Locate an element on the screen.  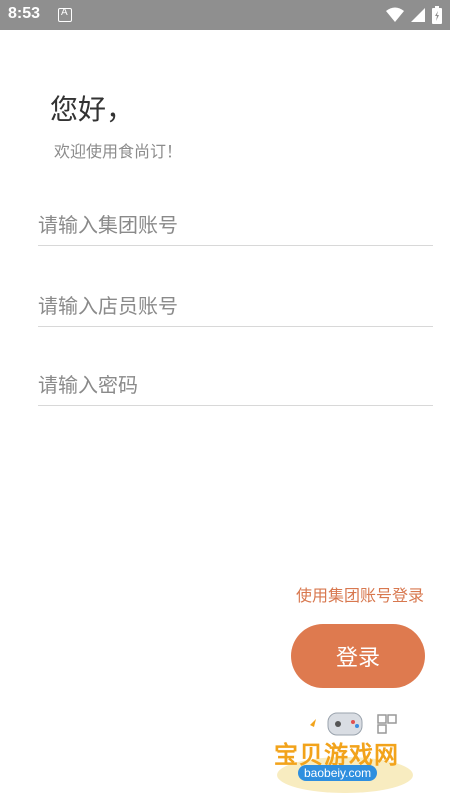
watermark-url: baobeiy.com is located at coordinates (338, 773).